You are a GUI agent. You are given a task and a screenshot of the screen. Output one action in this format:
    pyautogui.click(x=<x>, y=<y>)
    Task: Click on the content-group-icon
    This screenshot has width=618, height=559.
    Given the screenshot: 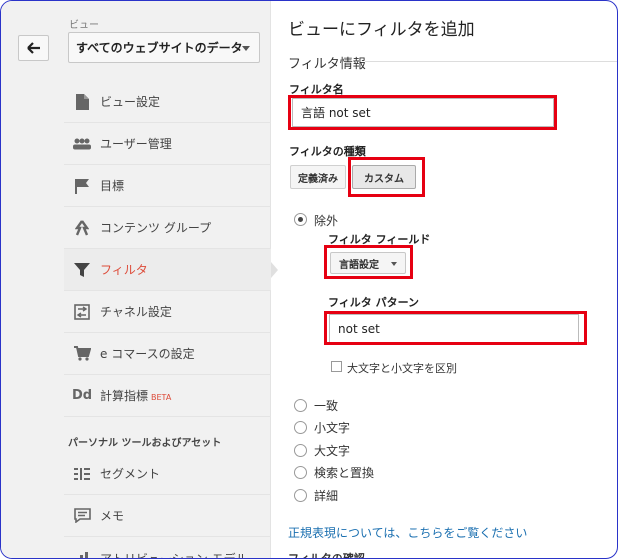 What is the action you would take?
    pyautogui.click(x=82, y=227)
    